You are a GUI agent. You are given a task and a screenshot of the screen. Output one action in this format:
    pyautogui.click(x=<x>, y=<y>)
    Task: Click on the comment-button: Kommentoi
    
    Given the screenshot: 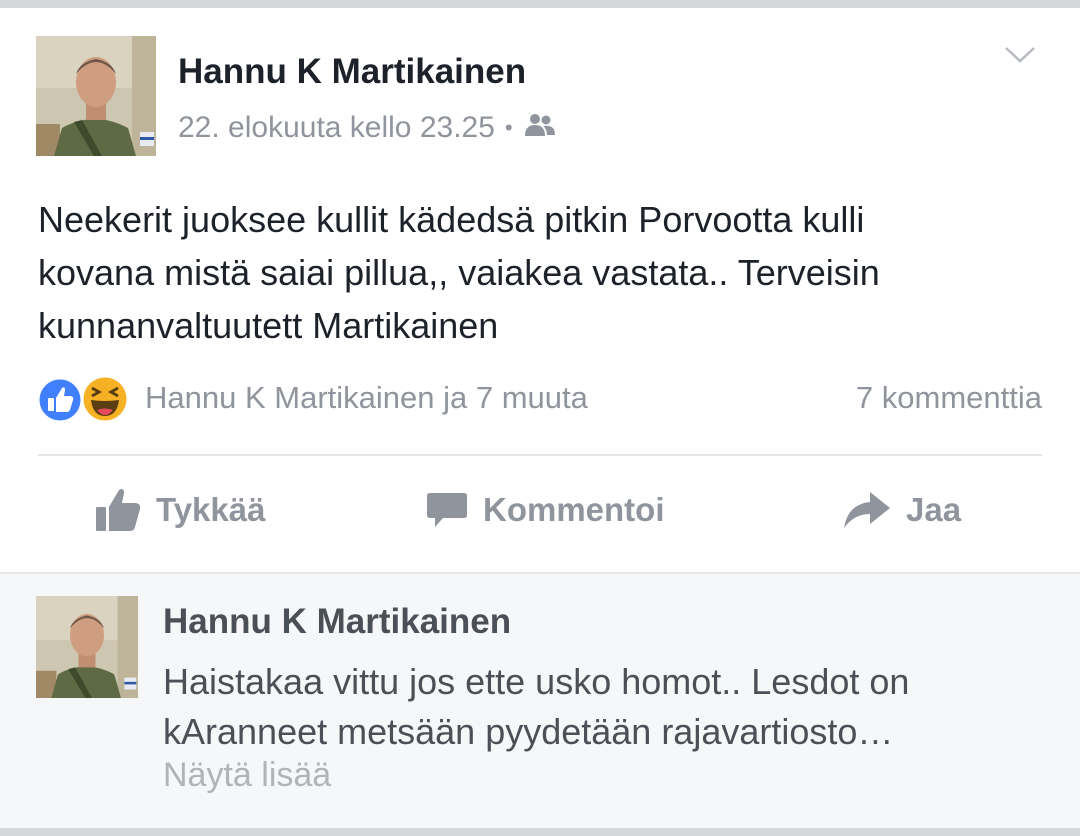 What is the action you would take?
    pyautogui.click(x=545, y=510)
    